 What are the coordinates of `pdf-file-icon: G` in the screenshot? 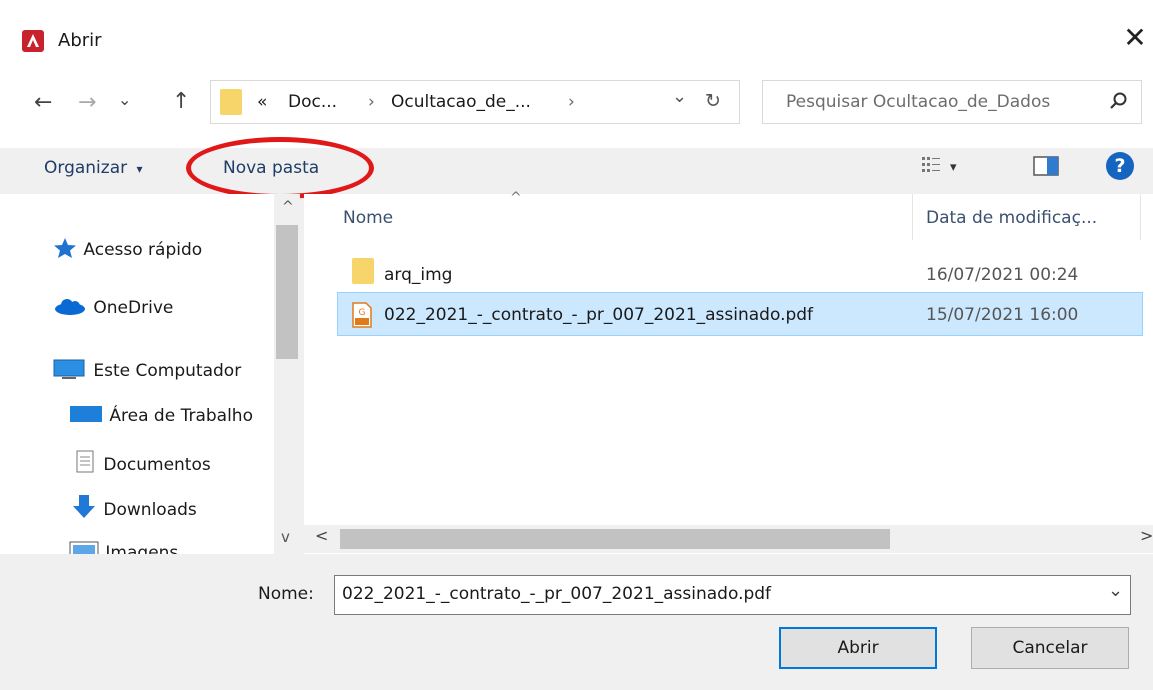 It's located at (362, 315).